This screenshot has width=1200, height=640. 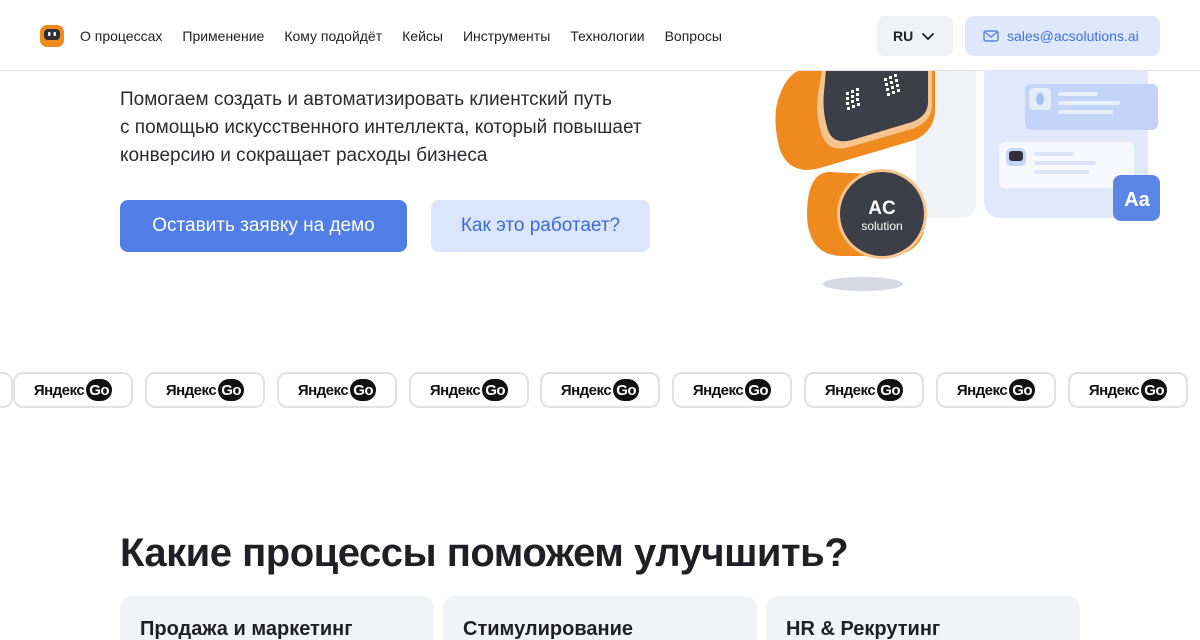 I want to click on robot-badge-title: AC, so click(x=882, y=208).